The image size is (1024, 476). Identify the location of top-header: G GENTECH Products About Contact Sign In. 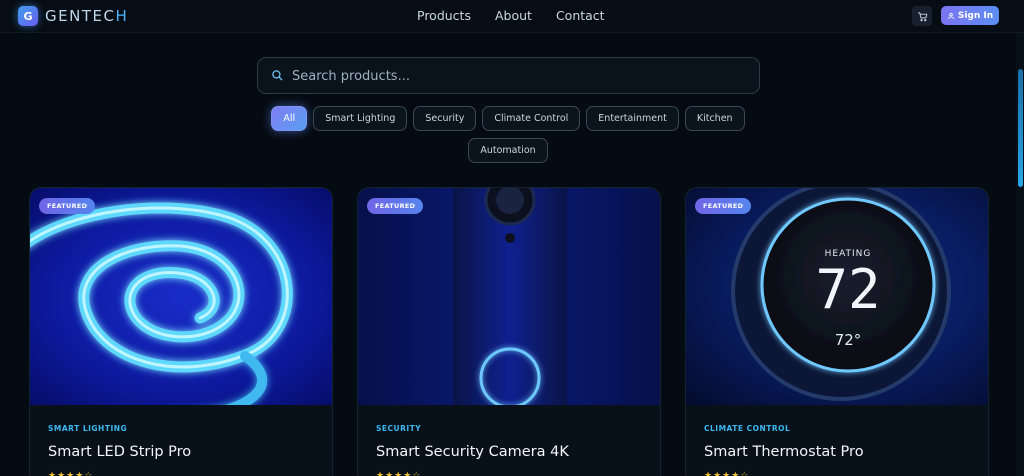
(512, 16).